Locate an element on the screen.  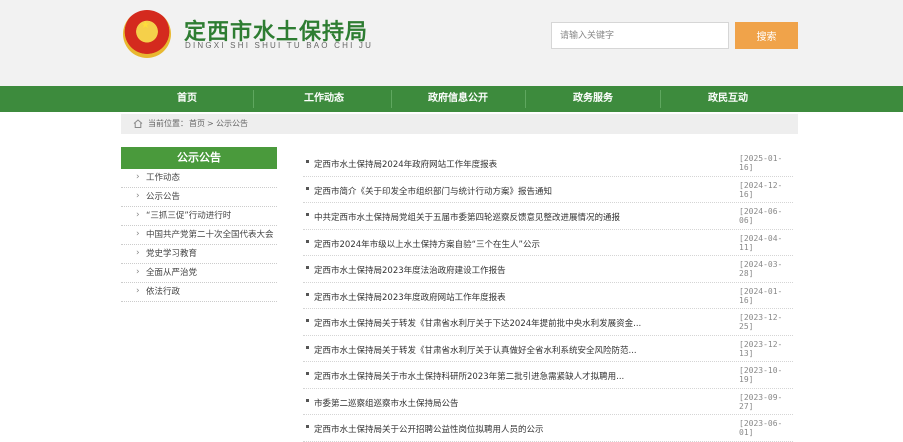
breadcrumb-current: 公示公告 is located at coordinates (232, 123).